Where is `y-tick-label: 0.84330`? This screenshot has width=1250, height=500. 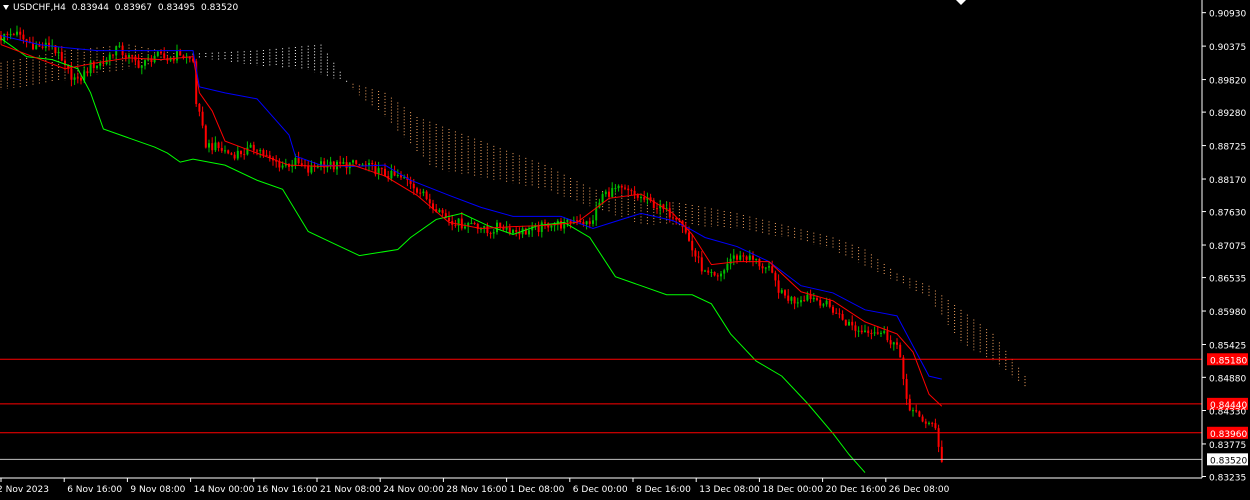 y-tick-label: 0.84330 is located at coordinates (1227, 412).